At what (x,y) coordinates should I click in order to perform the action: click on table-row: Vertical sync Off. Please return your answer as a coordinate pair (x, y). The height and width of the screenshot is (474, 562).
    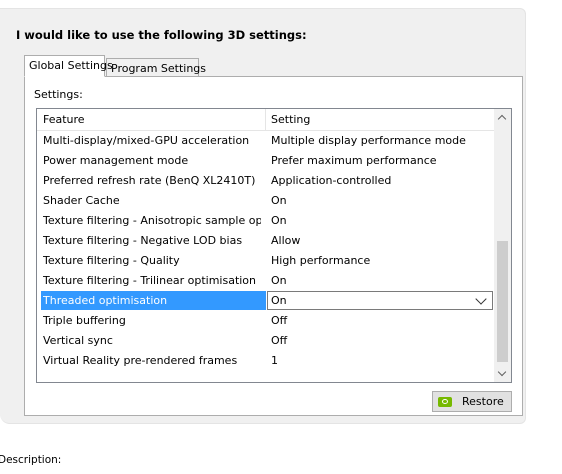
    Looking at the image, I should click on (266, 341).